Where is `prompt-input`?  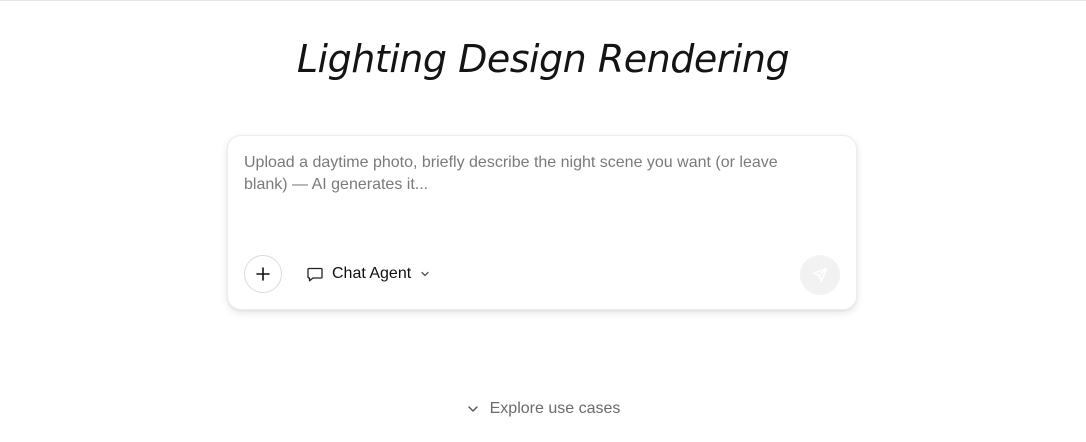 prompt-input is located at coordinates (529, 187).